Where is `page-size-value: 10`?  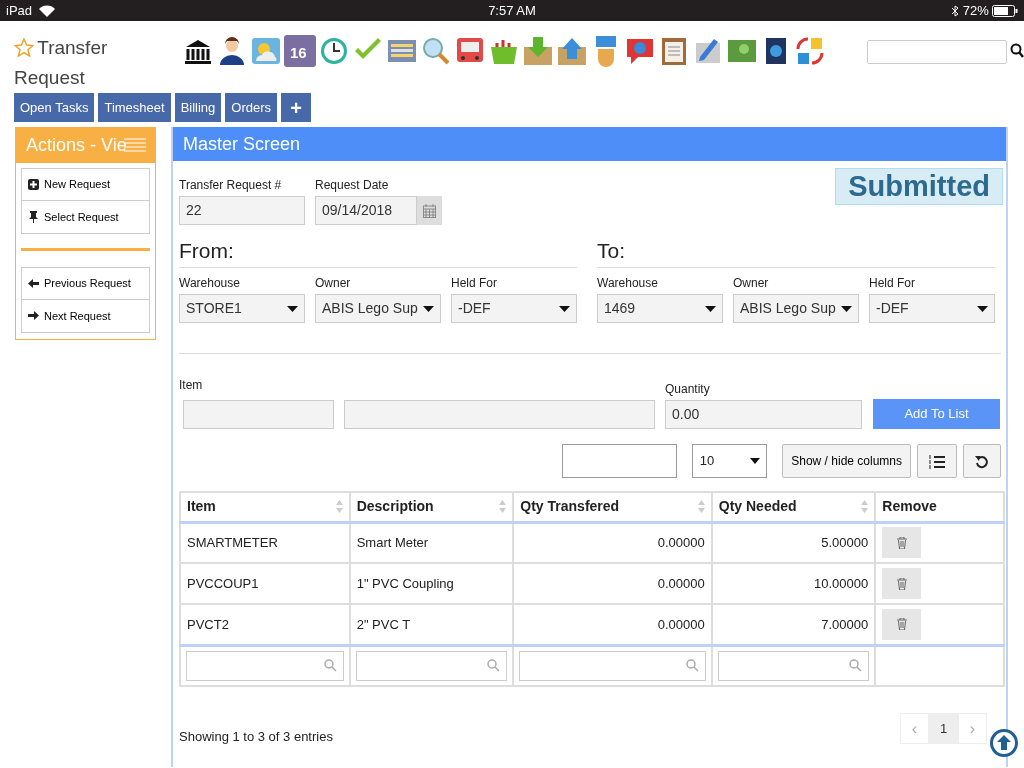
page-size-value: 10 is located at coordinates (707, 461).